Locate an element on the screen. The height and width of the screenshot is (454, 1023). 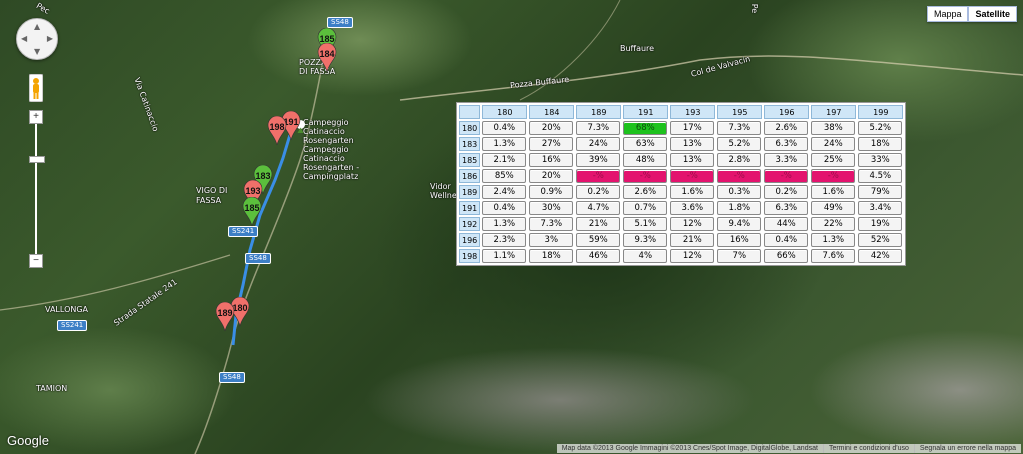
pan-down-icon: ▼ is located at coordinates (37, 51).